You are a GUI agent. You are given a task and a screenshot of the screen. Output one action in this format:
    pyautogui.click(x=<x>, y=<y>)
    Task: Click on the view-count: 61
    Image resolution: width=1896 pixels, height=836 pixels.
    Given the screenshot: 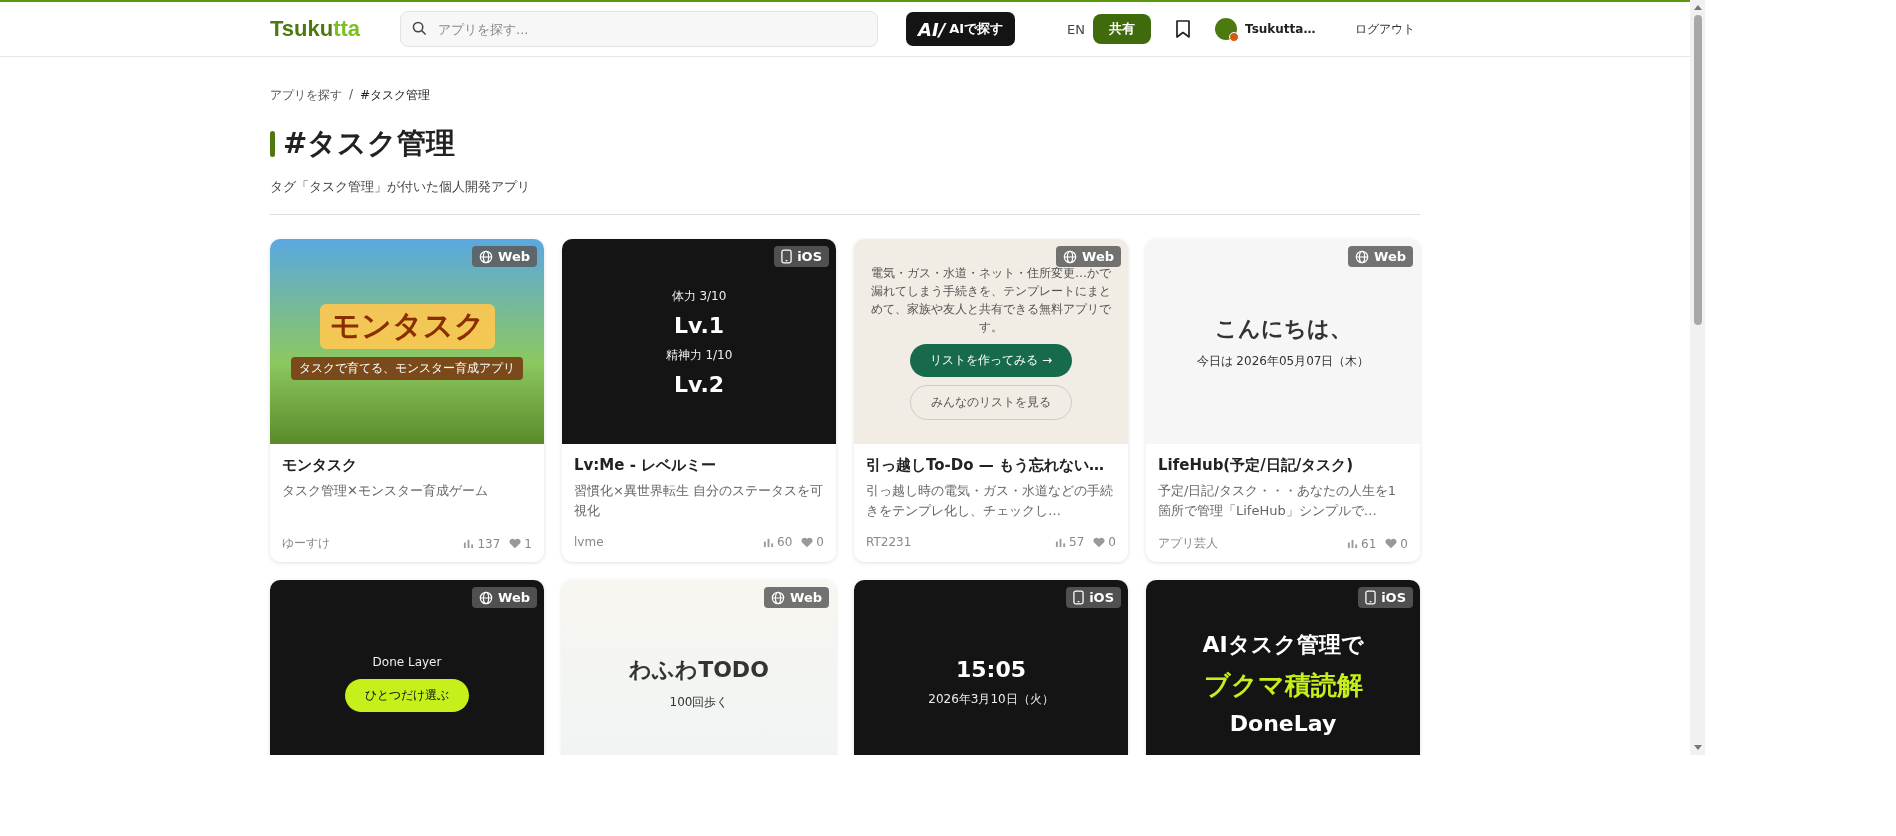 What is the action you would take?
    pyautogui.click(x=1369, y=543)
    